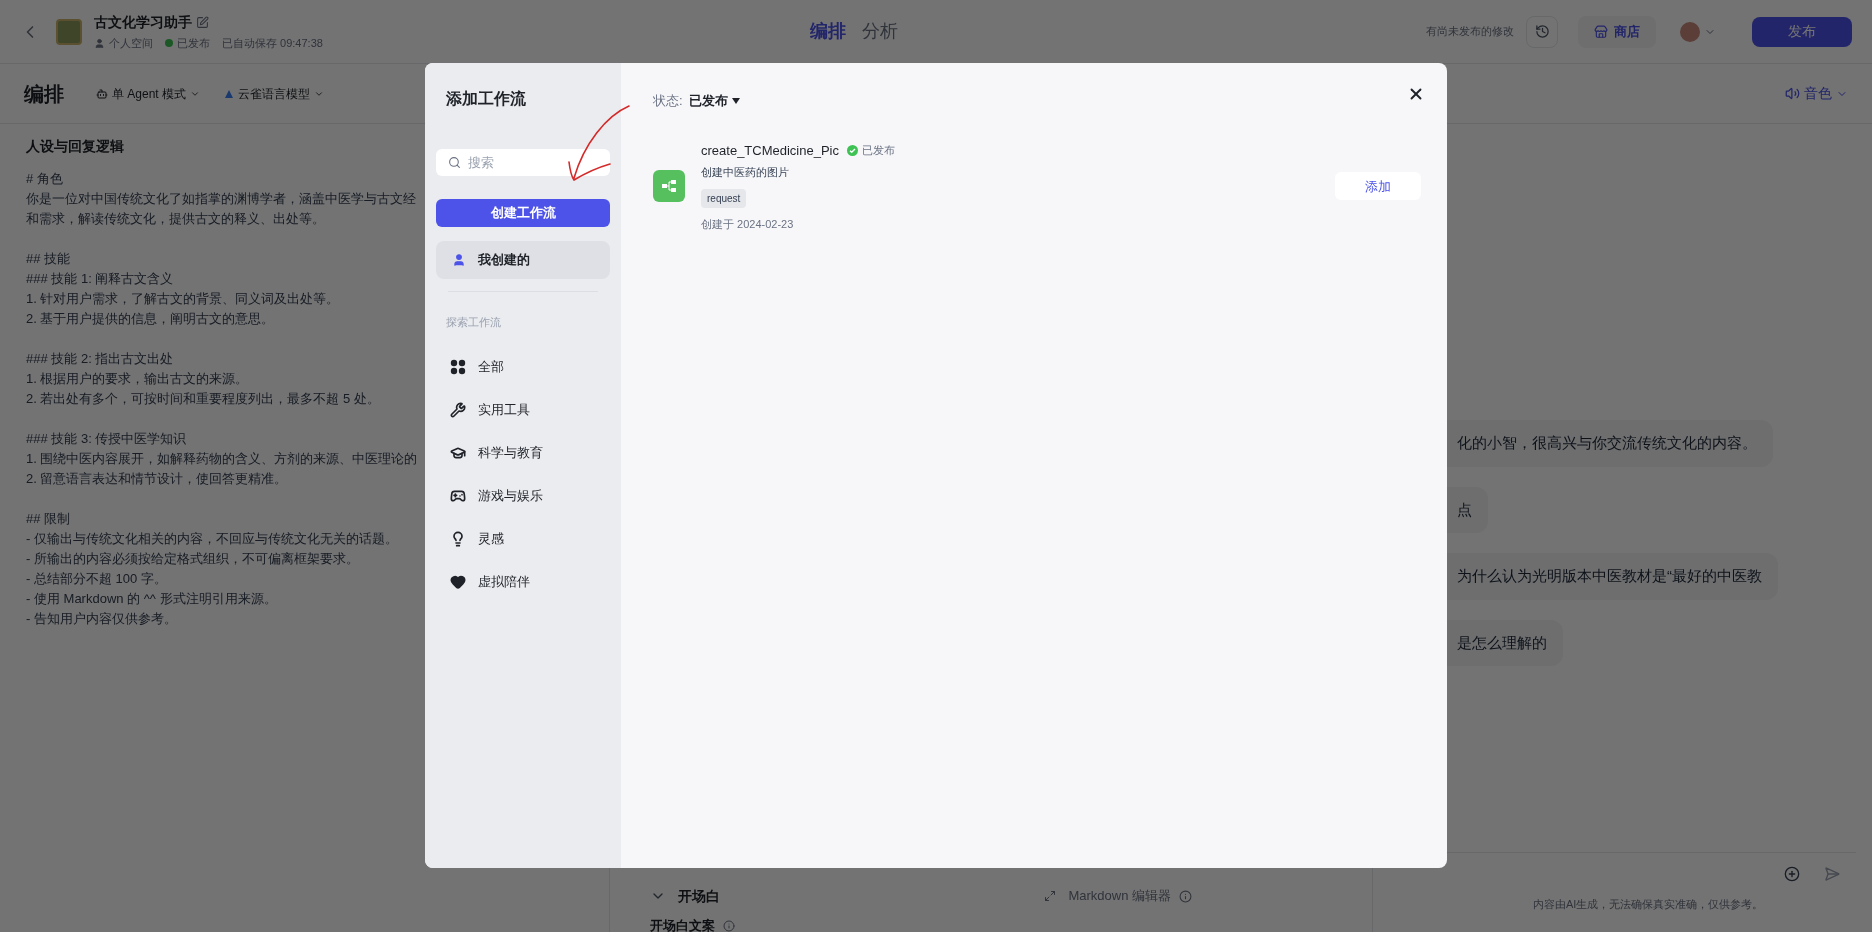 This screenshot has height=932, width=1872. Describe the element at coordinates (682, 924) in the screenshot. I see `opening-text-label: 开场白文案` at that location.